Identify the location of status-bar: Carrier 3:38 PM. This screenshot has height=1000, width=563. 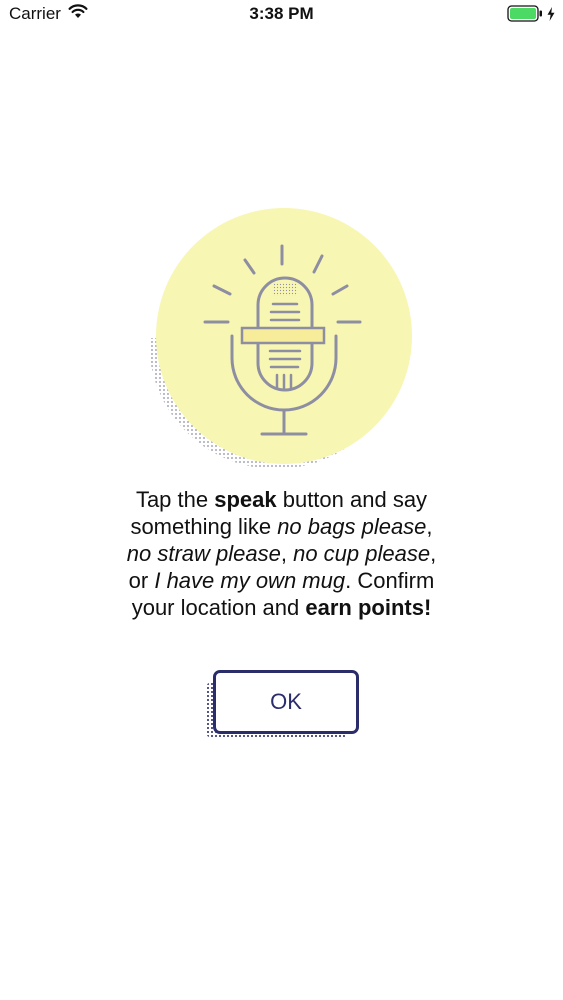
(281, 15).